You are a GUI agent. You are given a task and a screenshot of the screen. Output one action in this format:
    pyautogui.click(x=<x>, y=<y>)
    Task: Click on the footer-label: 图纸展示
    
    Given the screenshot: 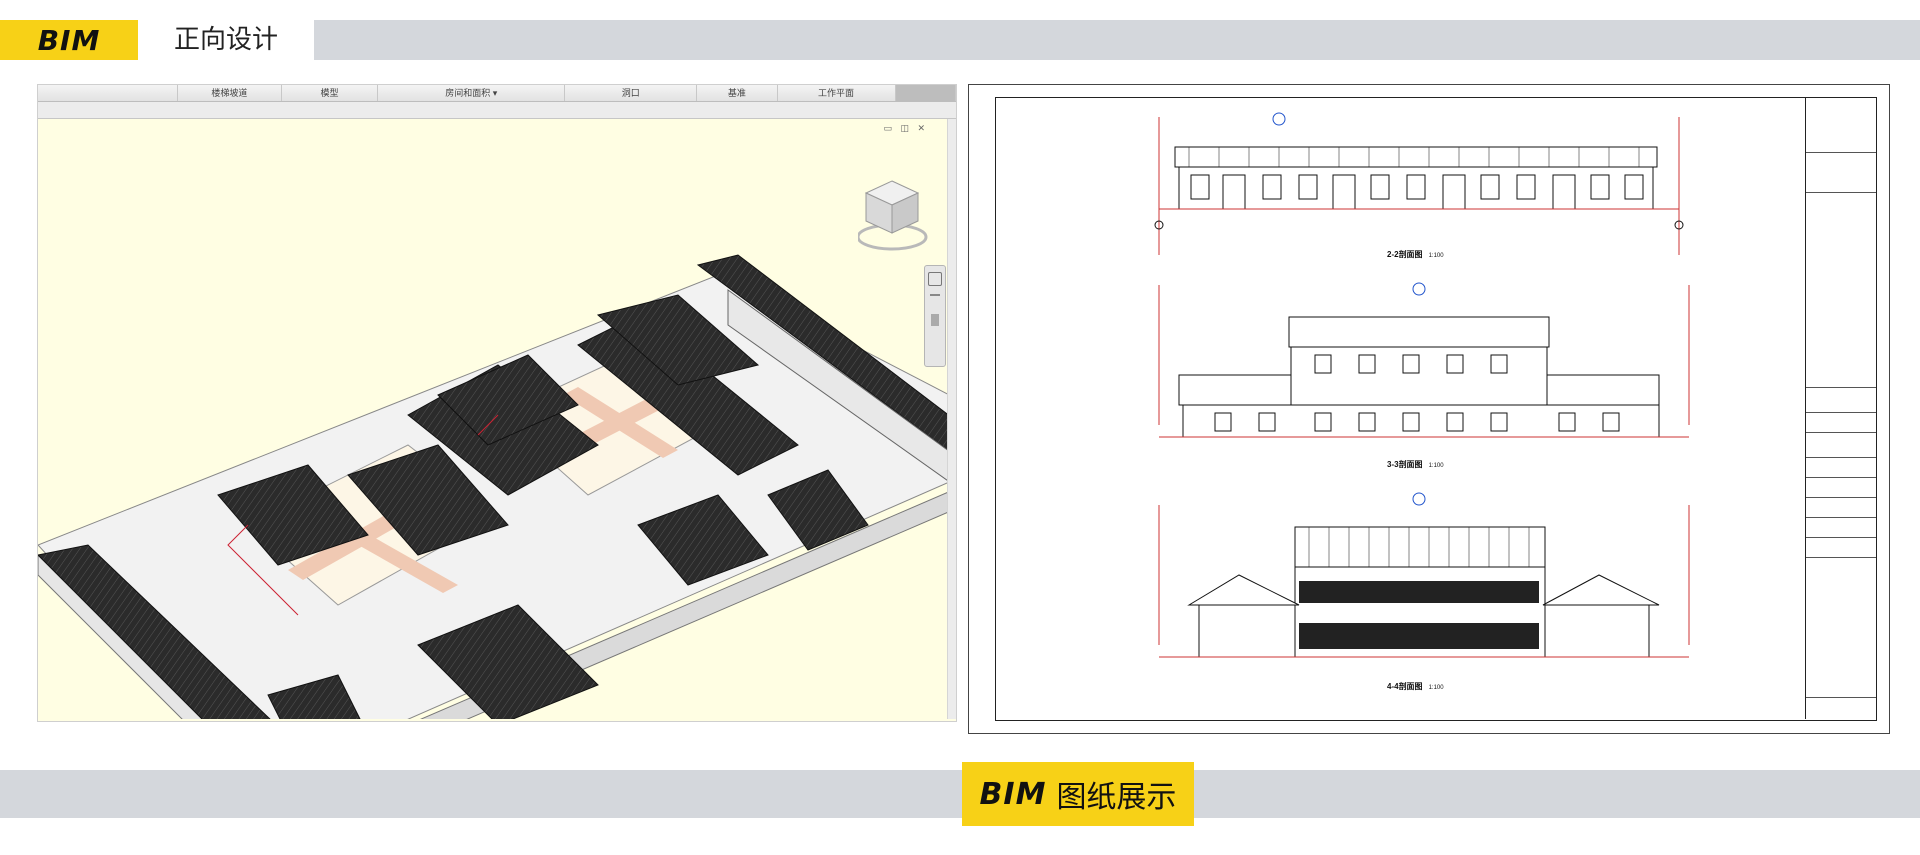 What is the action you would take?
    pyautogui.click(x=1116, y=797)
    